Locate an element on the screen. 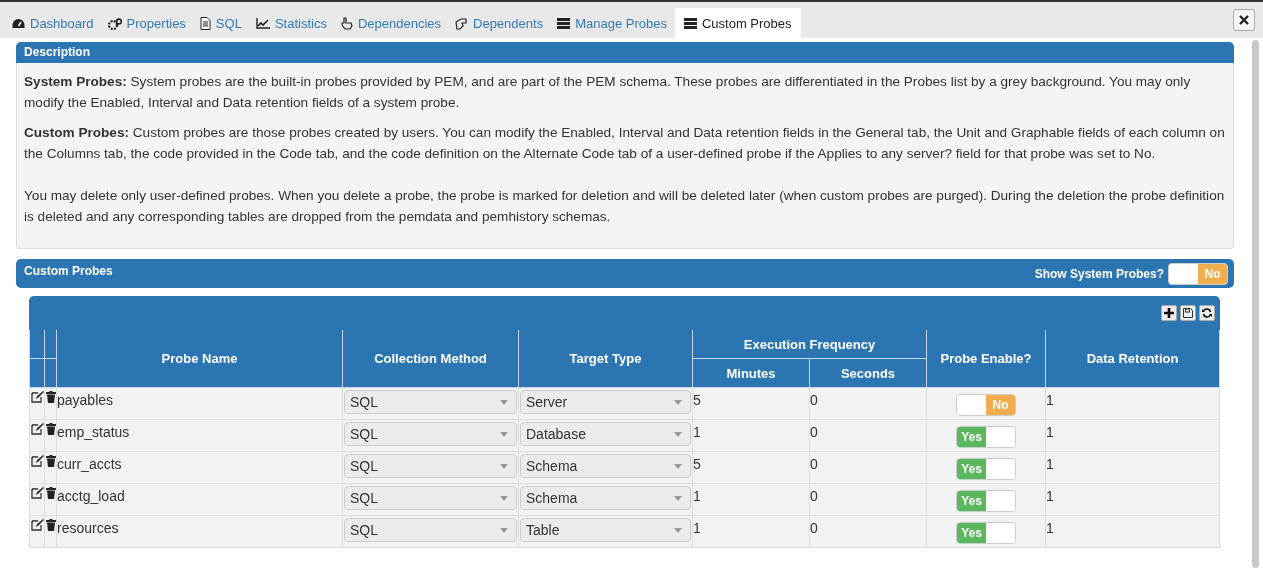 The image size is (1263, 568). column-header: Target Type is located at coordinates (605, 359).